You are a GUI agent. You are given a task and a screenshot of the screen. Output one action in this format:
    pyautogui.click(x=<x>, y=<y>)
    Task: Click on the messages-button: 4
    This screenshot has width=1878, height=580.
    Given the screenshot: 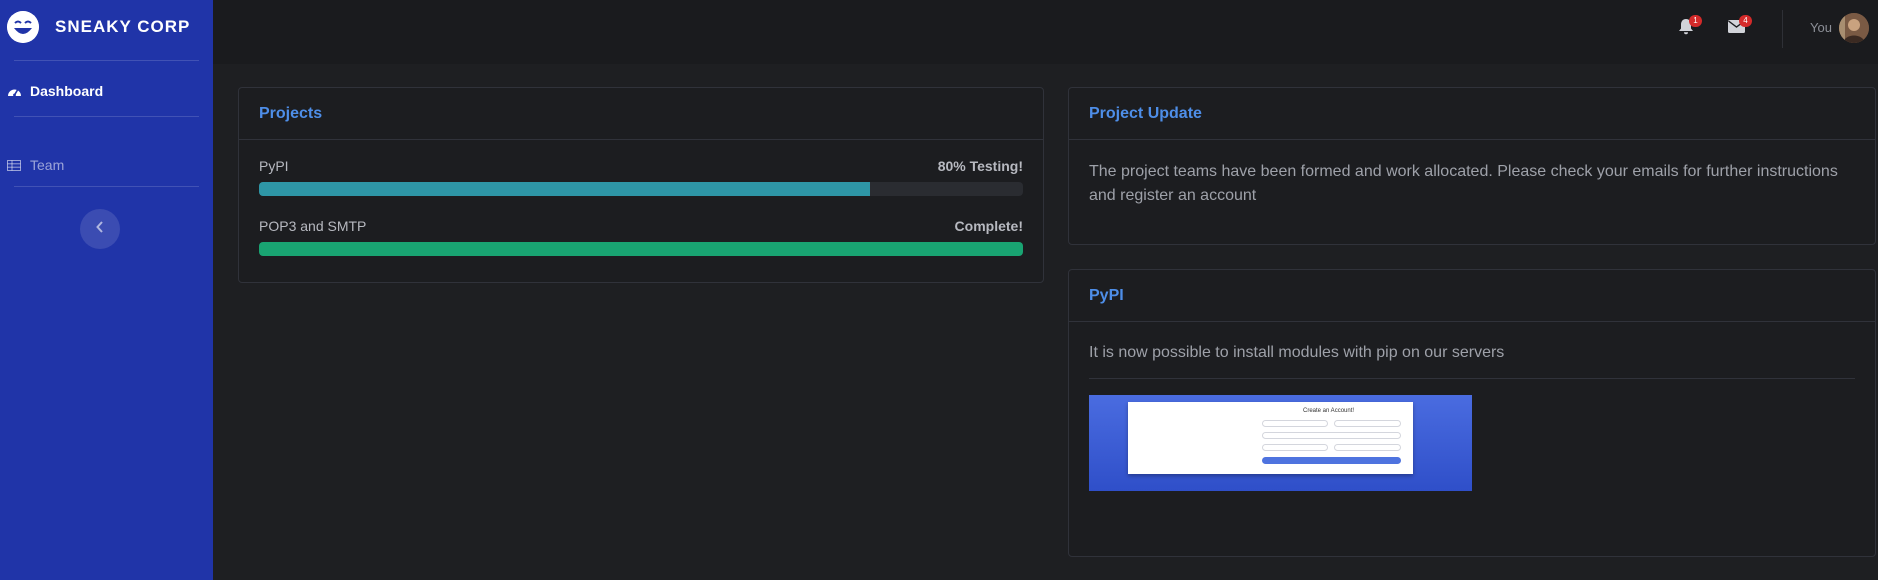 What is the action you would take?
    pyautogui.click(x=1740, y=26)
    